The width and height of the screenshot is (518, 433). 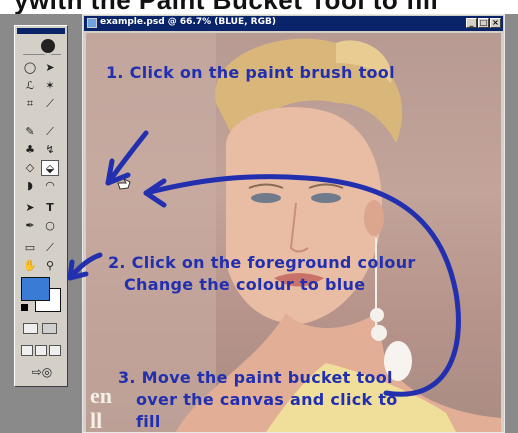 What do you see at coordinates (30, 68) in the screenshot?
I see `marquee-tool-icon: ◯` at bounding box center [30, 68].